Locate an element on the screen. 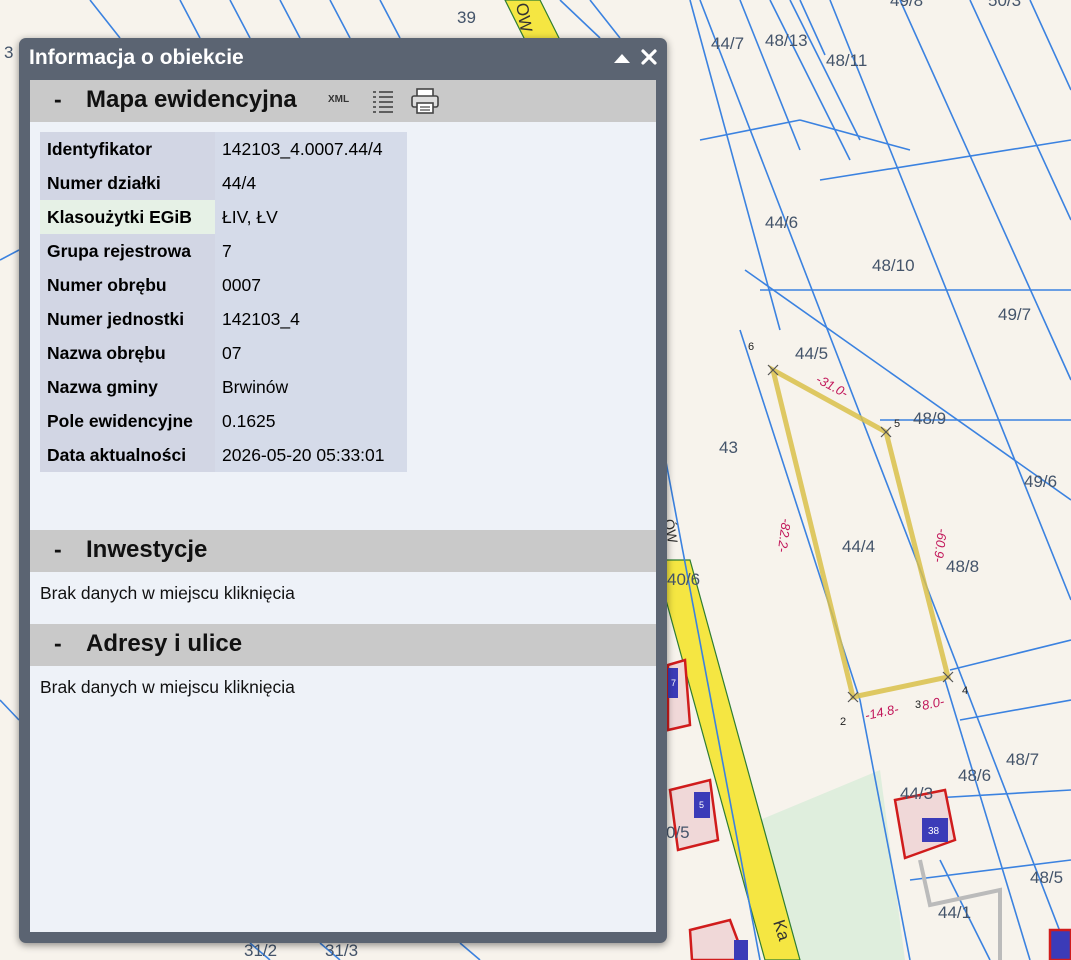  parcel-label: 43 is located at coordinates (728, 447).